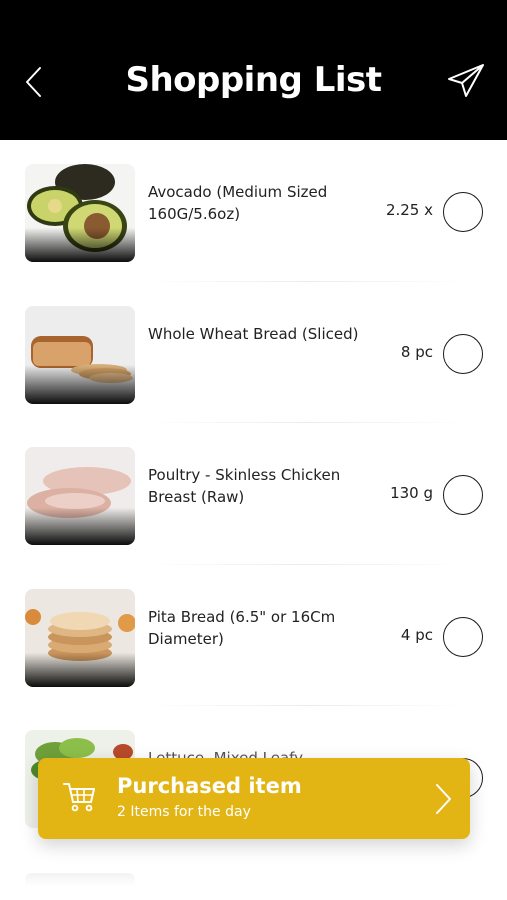  What do you see at coordinates (80, 496) in the screenshot?
I see `item-image-chicken` at bounding box center [80, 496].